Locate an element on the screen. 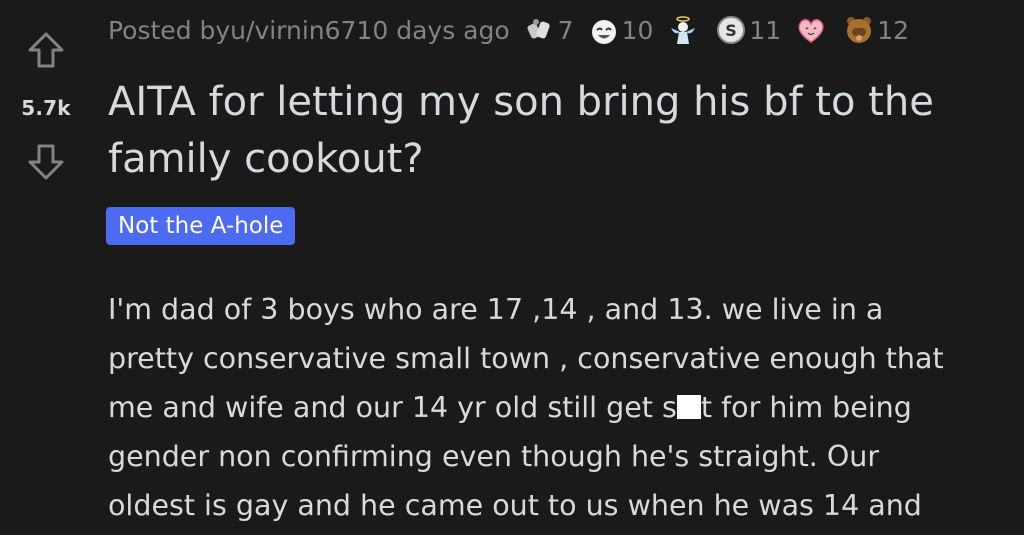 Image resolution: width=1024 pixels, height=535 pixels. laughing-face-icon is located at coordinates (603, 32).